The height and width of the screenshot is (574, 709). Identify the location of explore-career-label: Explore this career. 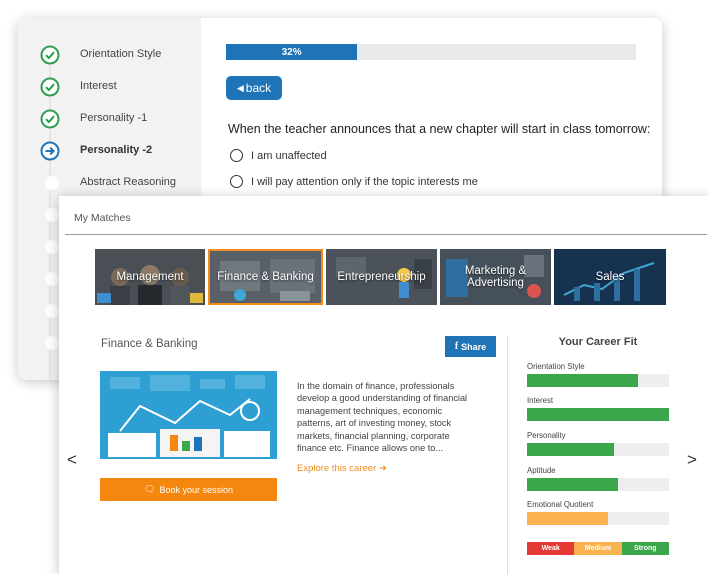
(337, 468).